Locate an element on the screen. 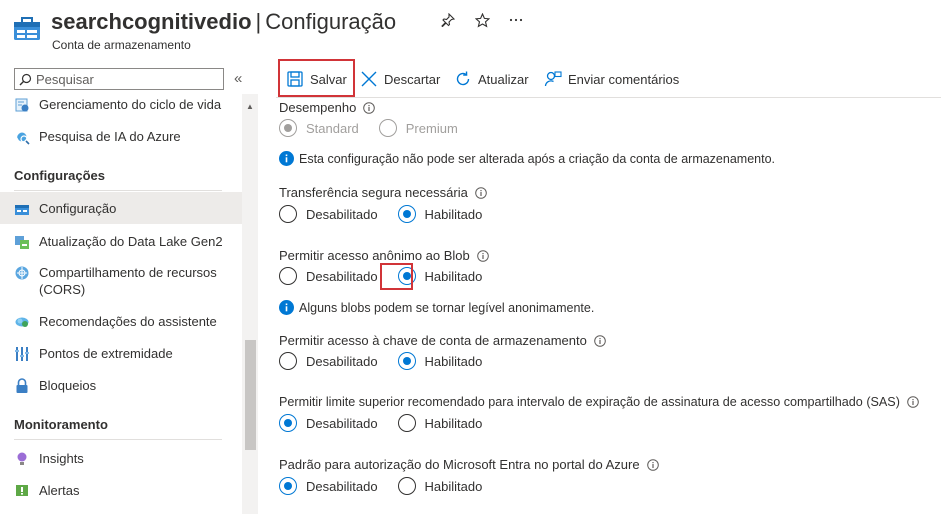 Image resolution: width=941 pixels, height=514 pixels. alerts-icon is located at coordinates (22, 490).